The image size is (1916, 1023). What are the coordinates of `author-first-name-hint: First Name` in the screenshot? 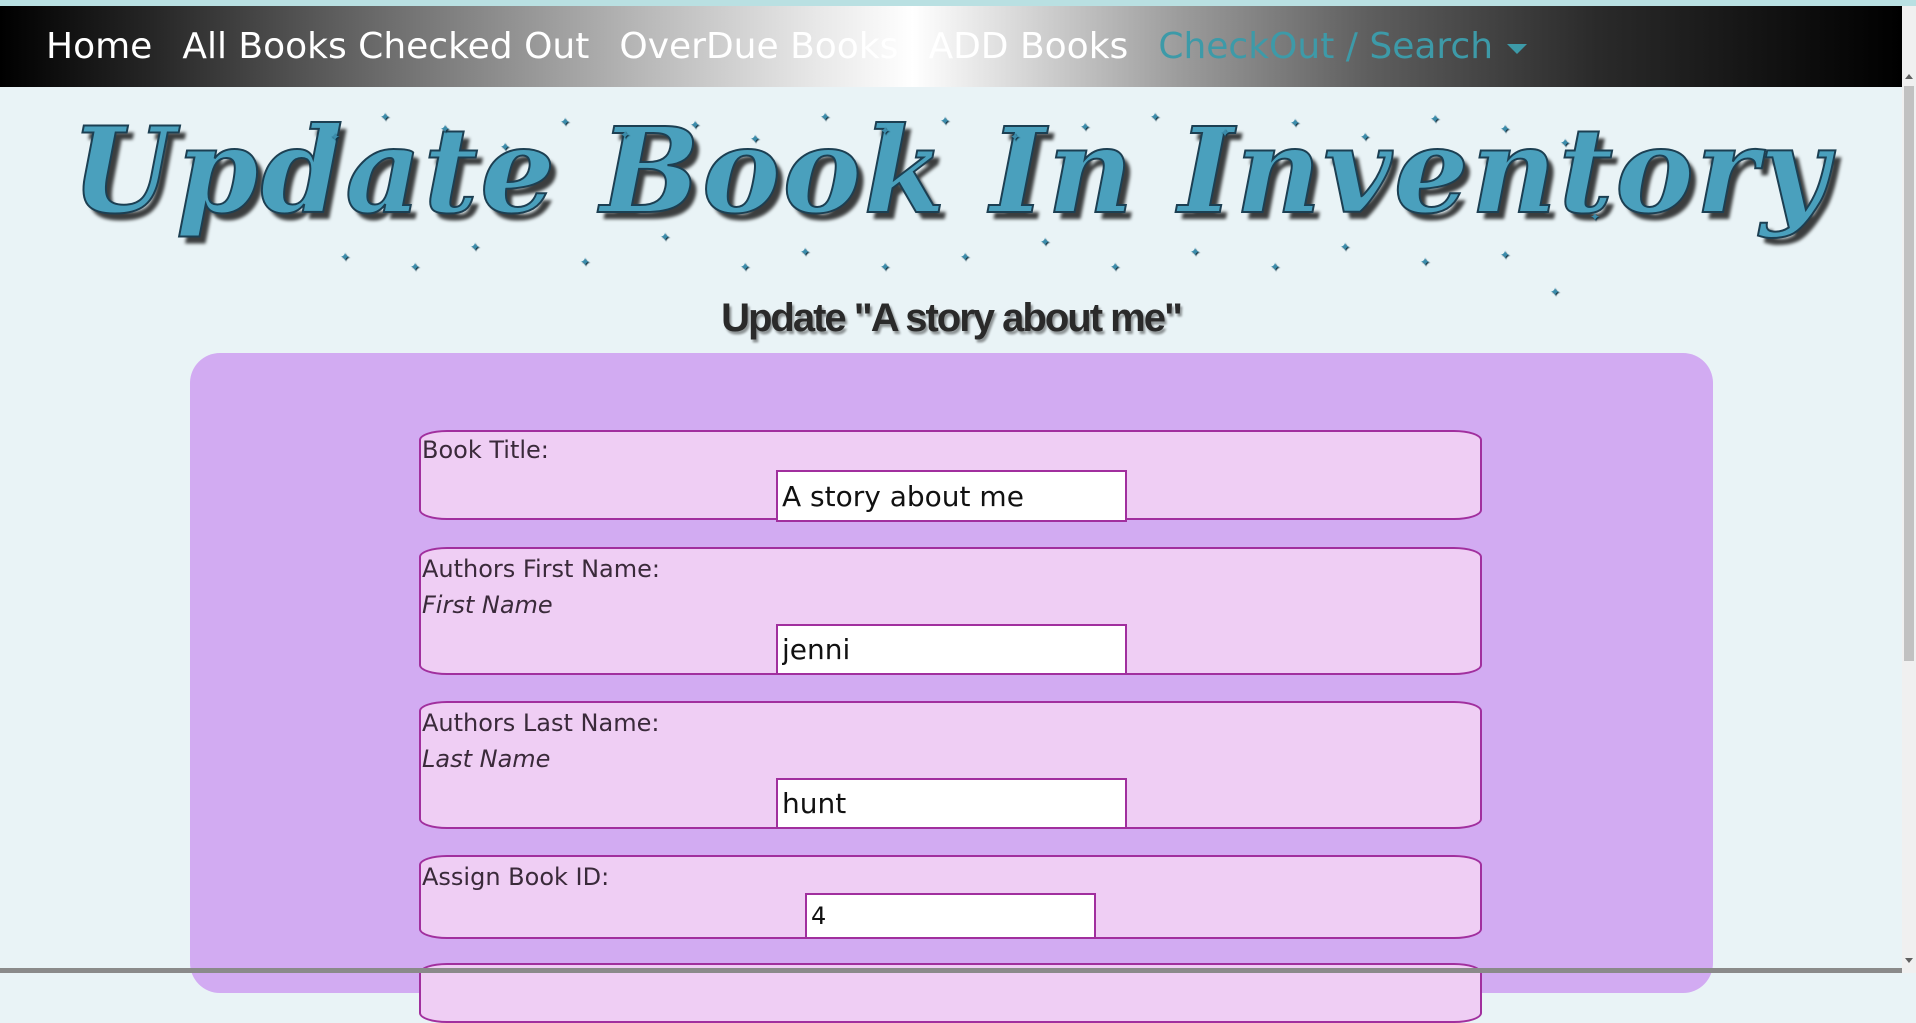 It's located at (487, 605).